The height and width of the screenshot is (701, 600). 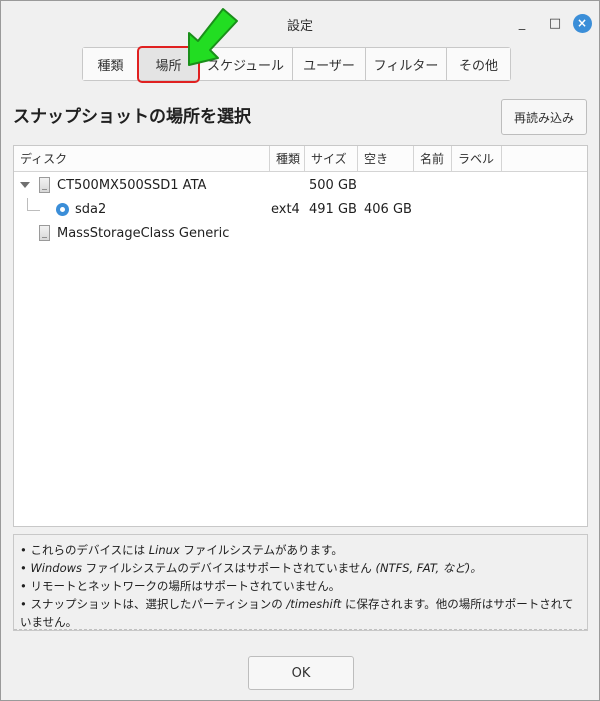 What do you see at coordinates (300, 629) in the screenshot?
I see `notes-divider` at bounding box center [300, 629].